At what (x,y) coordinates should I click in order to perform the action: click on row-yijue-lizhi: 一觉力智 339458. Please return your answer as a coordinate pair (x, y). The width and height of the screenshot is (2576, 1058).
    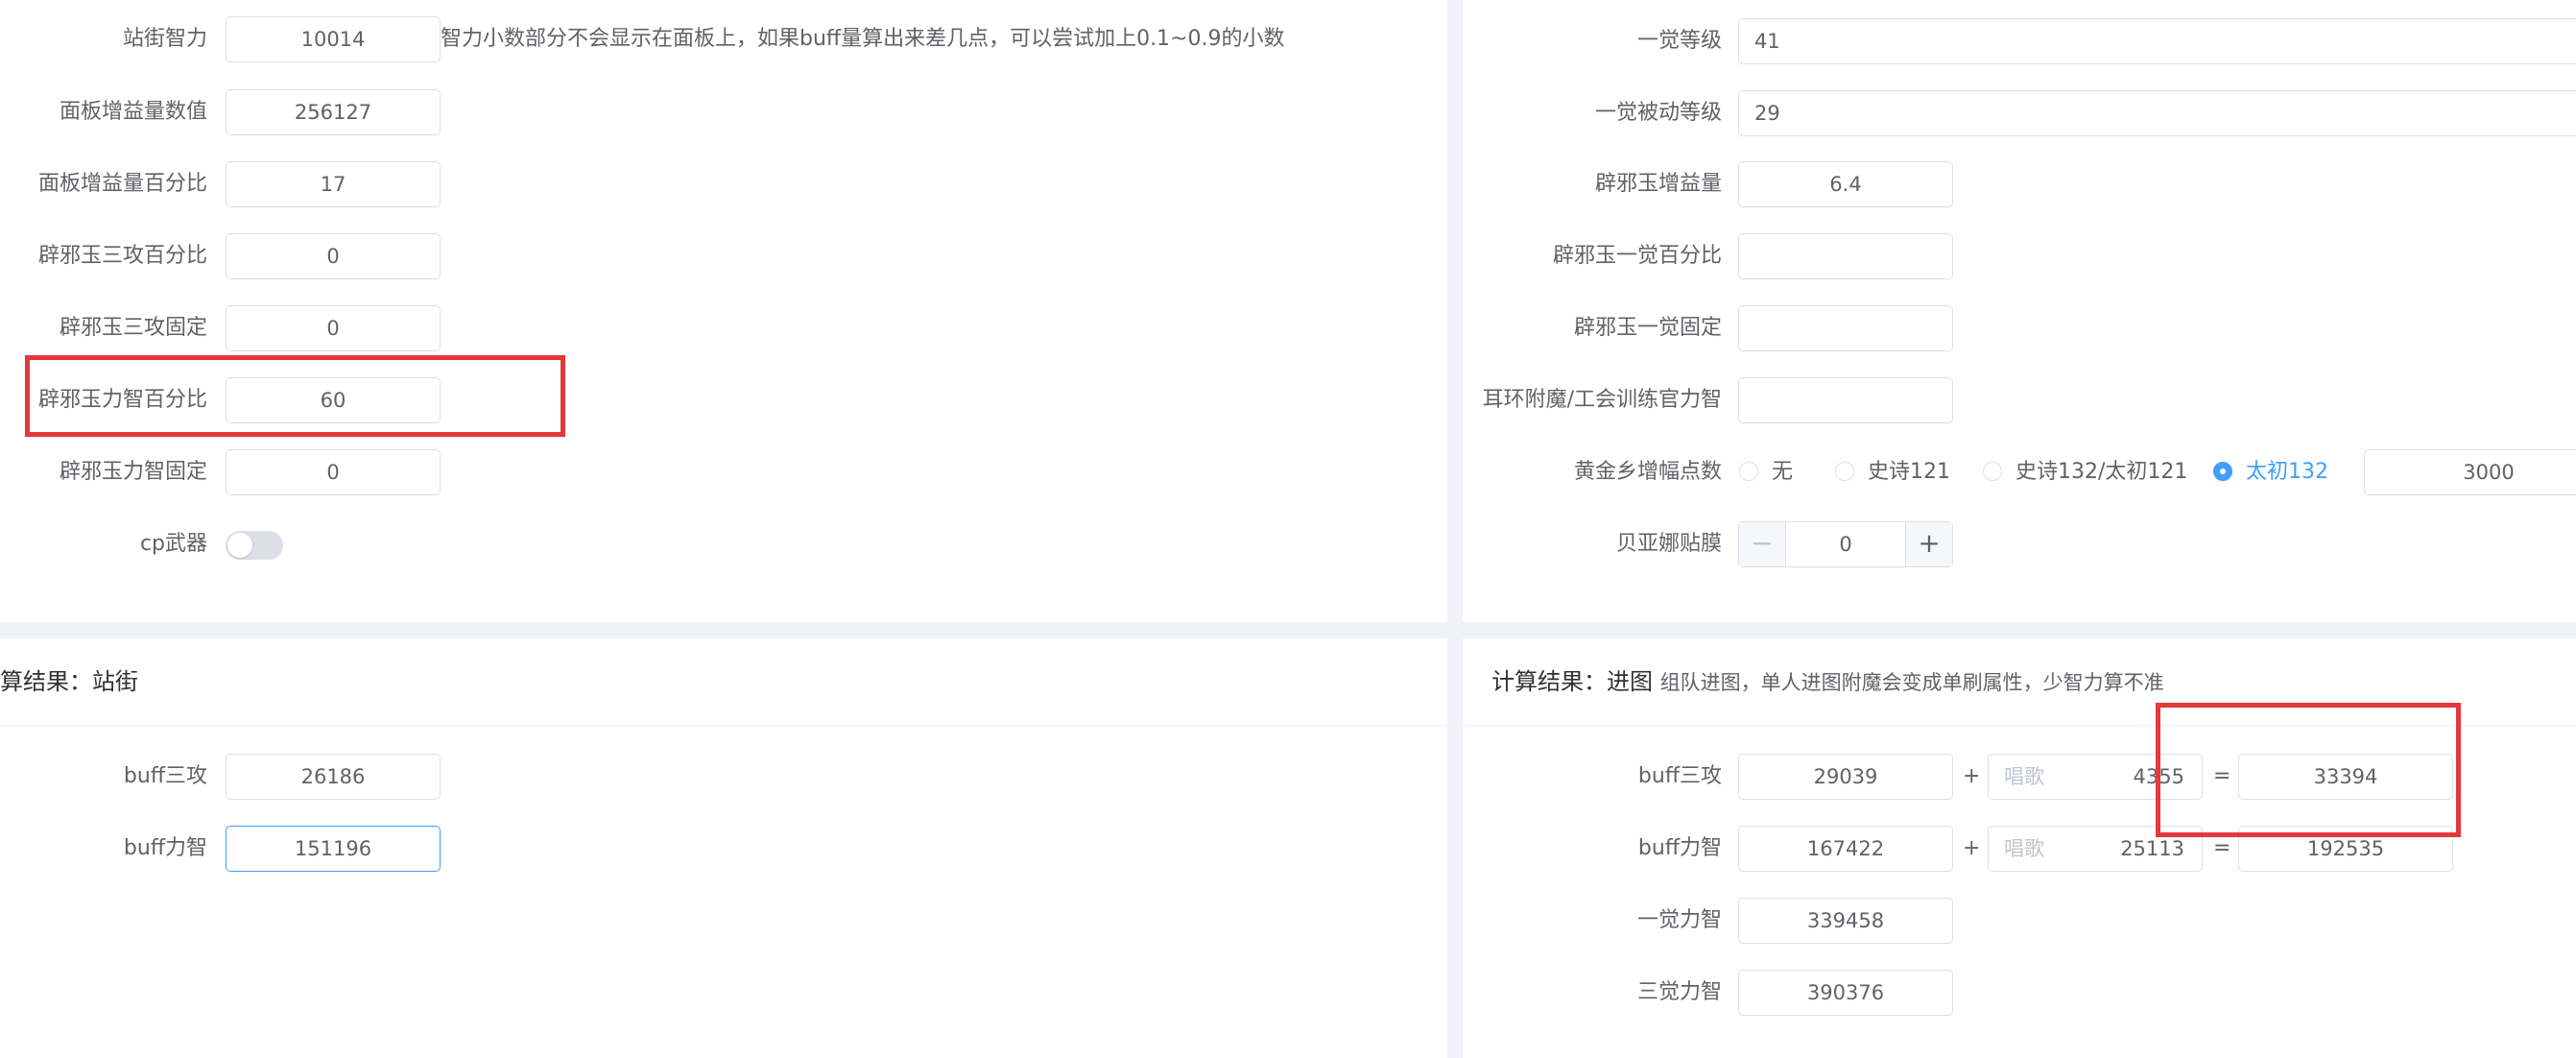
    Looking at the image, I should click on (2019, 921).